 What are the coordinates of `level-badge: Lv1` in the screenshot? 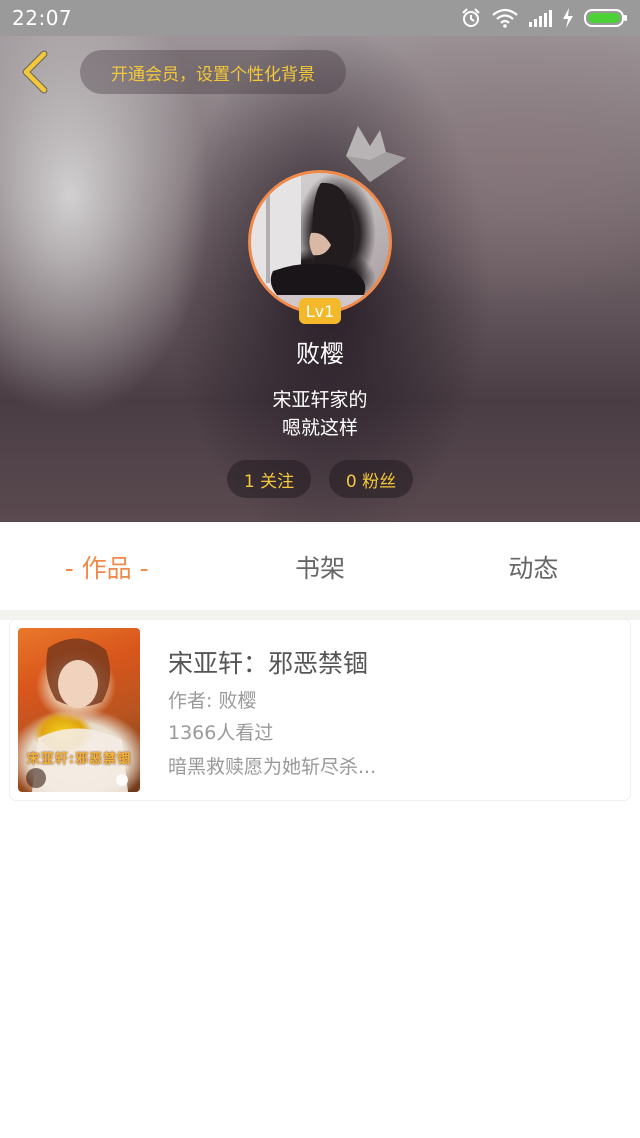 It's located at (320, 311).